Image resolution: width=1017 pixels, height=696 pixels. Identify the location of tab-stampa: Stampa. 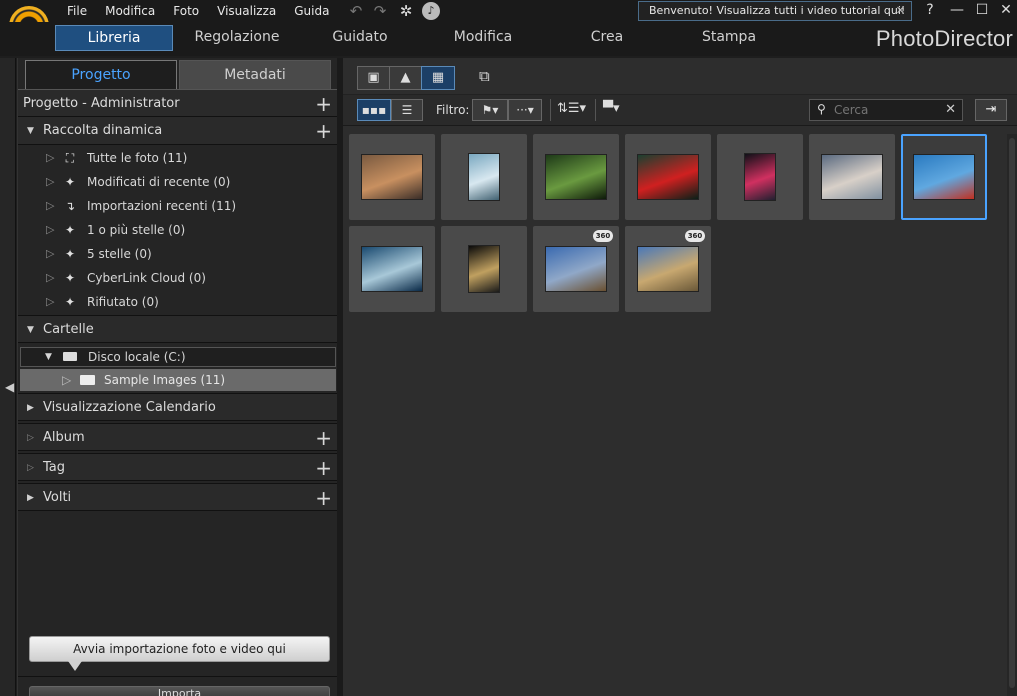
(729, 38).